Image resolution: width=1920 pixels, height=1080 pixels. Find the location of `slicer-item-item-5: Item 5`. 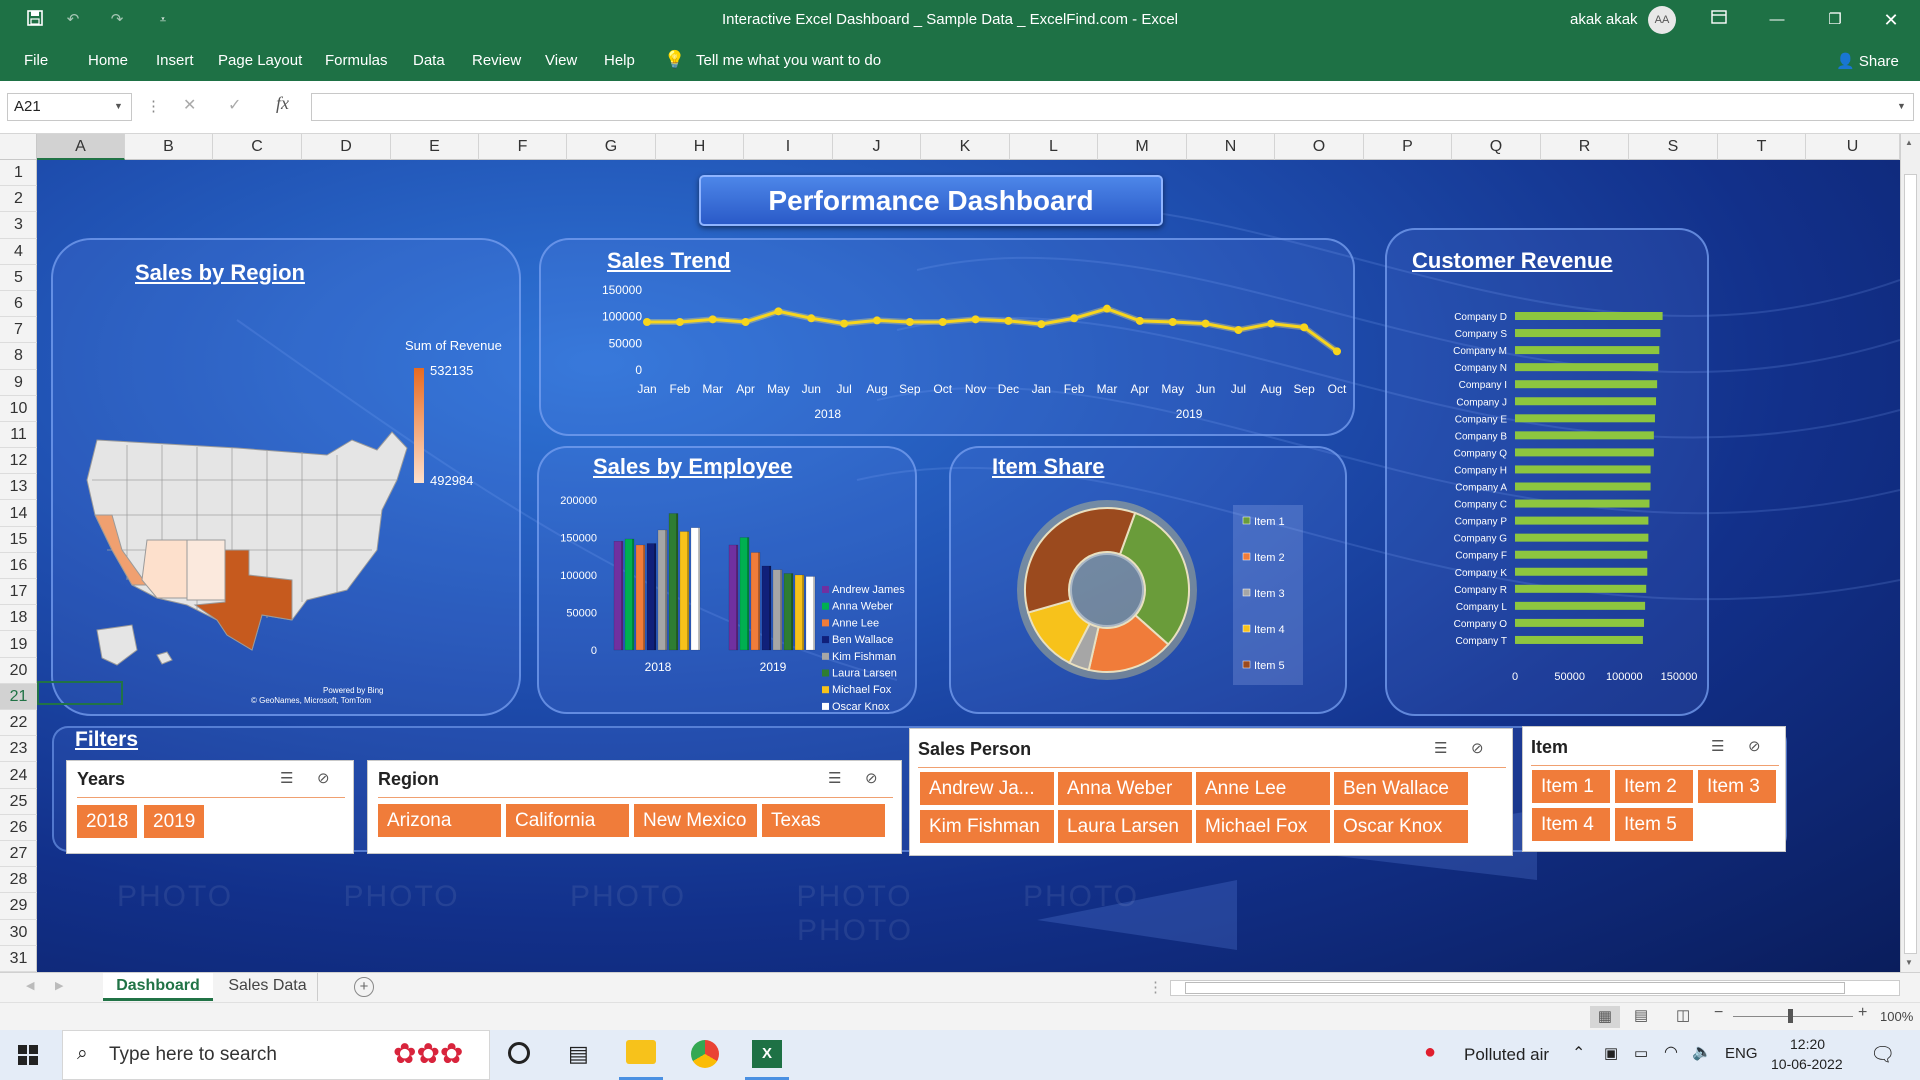

slicer-item-item-5: Item 5 is located at coordinates (1654, 824).